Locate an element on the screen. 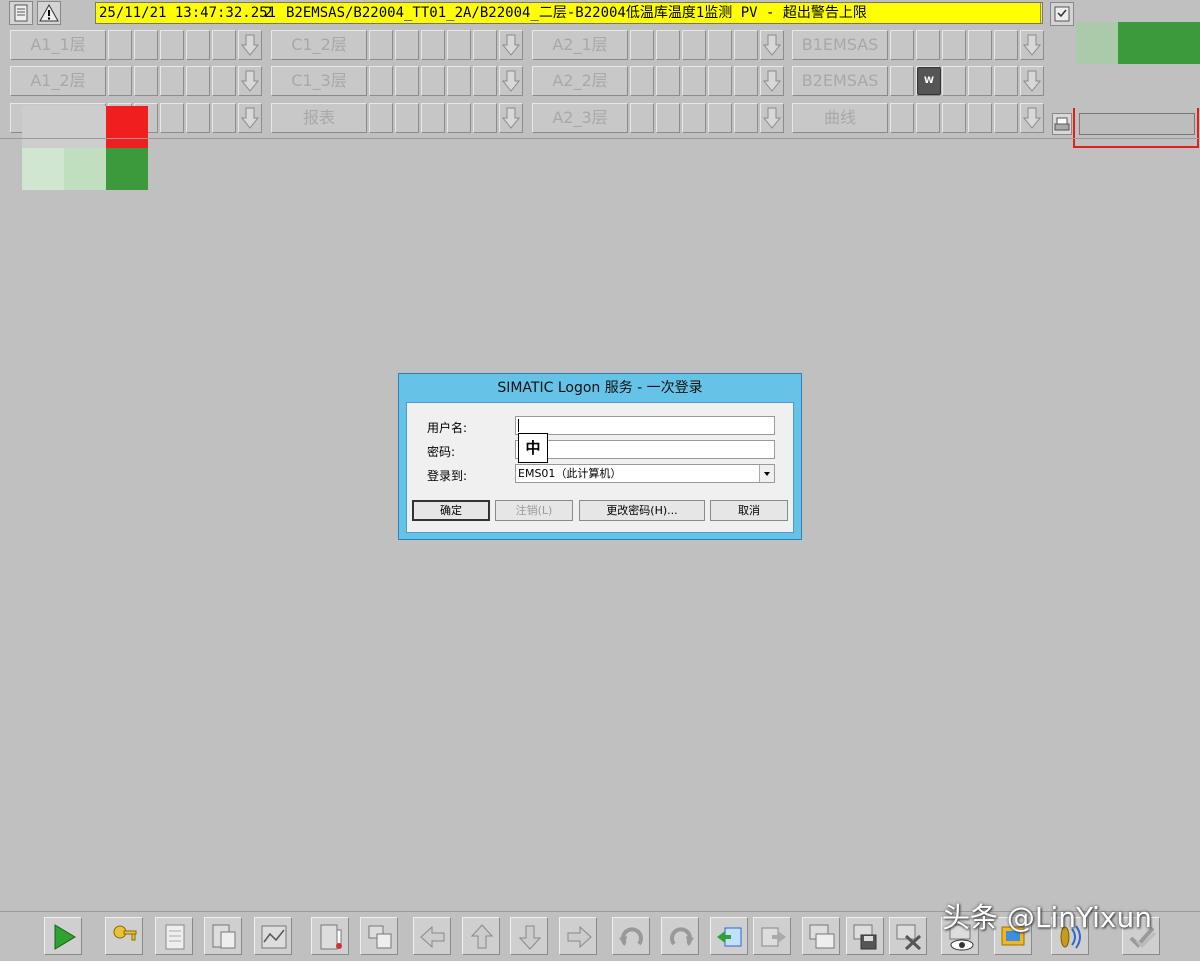 The height and width of the screenshot is (961, 1200). window-close-icon is located at coordinates (908, 936).